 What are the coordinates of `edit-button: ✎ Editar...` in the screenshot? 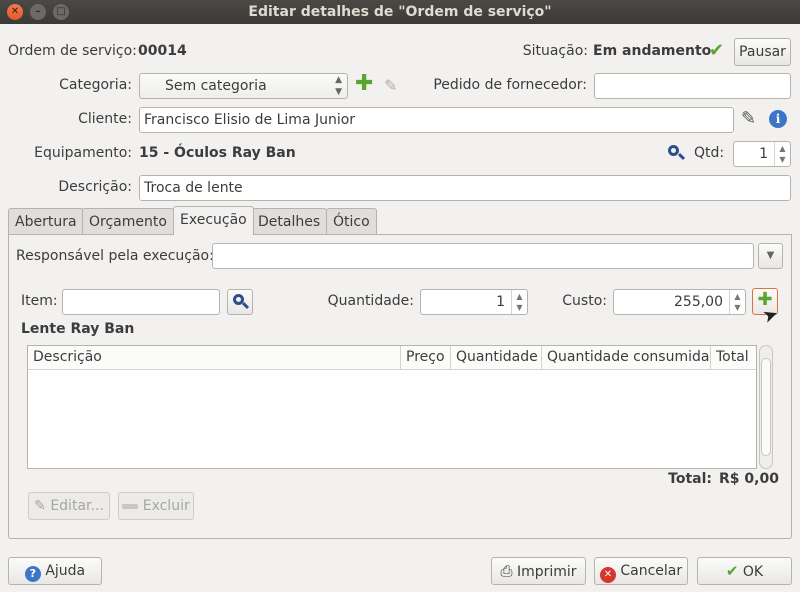 It's located at (69, 506).